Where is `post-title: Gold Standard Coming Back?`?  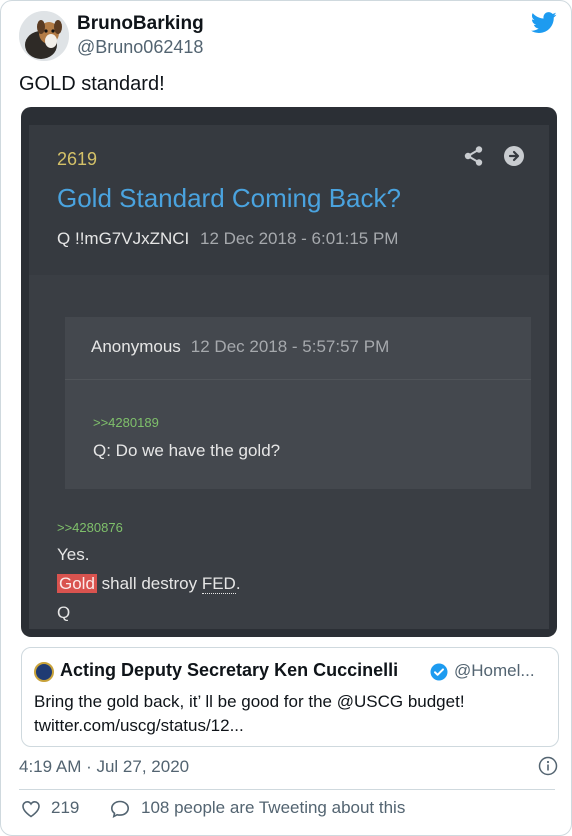
post-title: Gold Standard Coming Back? is located at coordinates (229, 198).